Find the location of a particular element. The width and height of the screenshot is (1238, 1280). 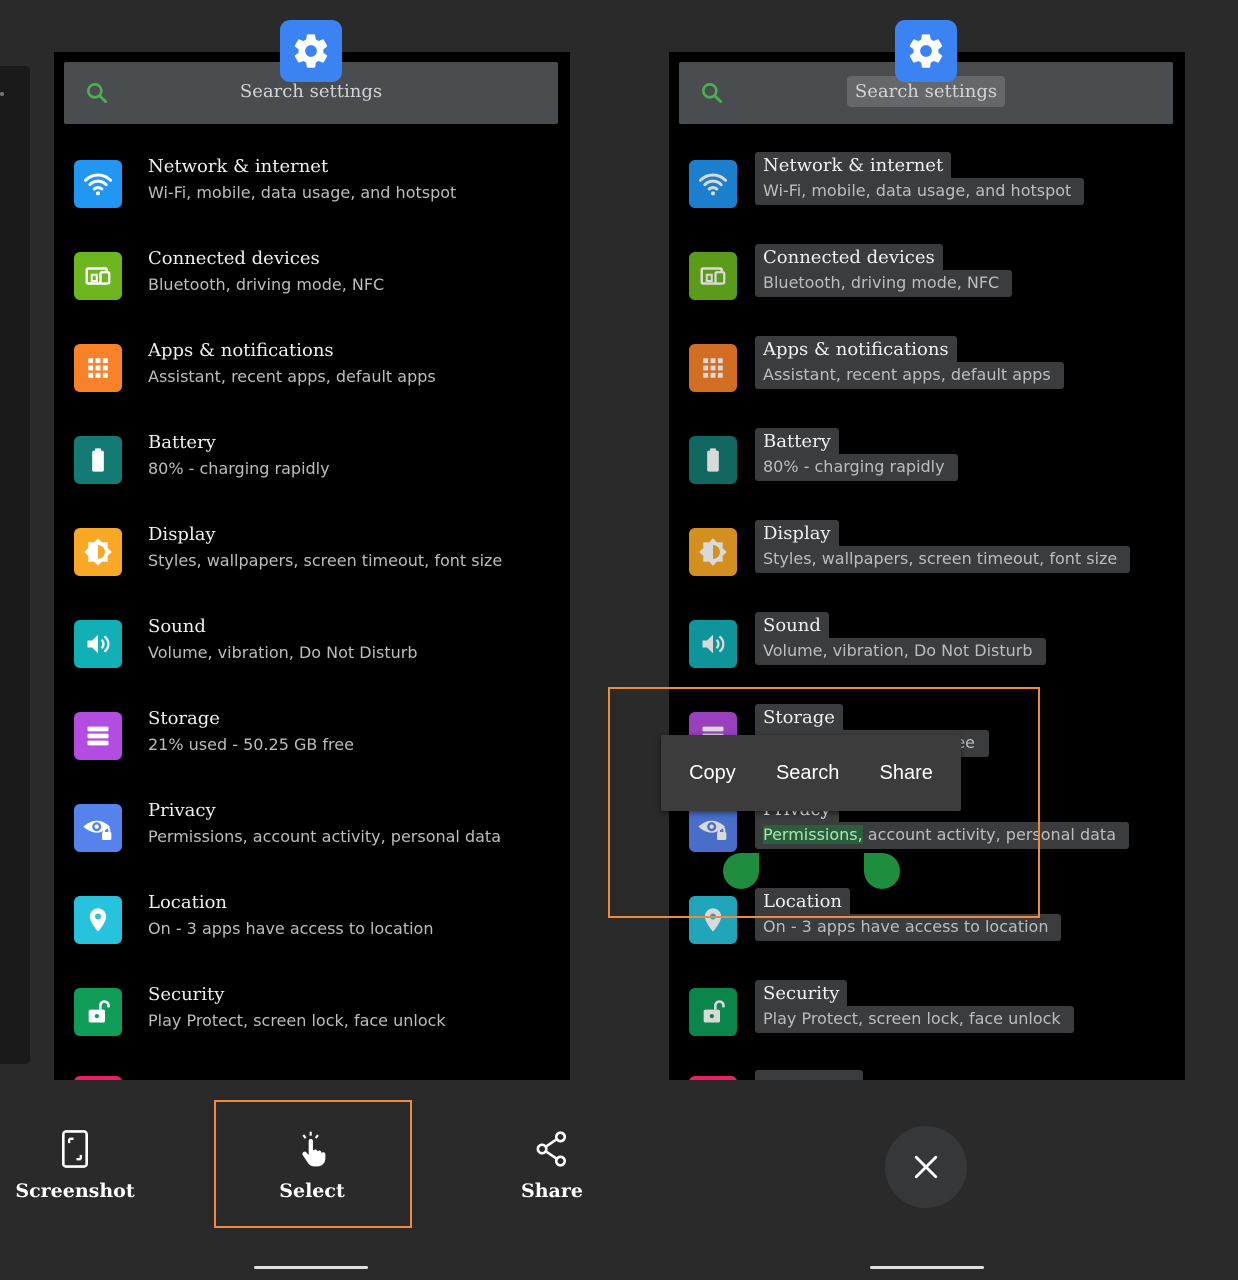

share-icon is located at coordinates (551, 1149).